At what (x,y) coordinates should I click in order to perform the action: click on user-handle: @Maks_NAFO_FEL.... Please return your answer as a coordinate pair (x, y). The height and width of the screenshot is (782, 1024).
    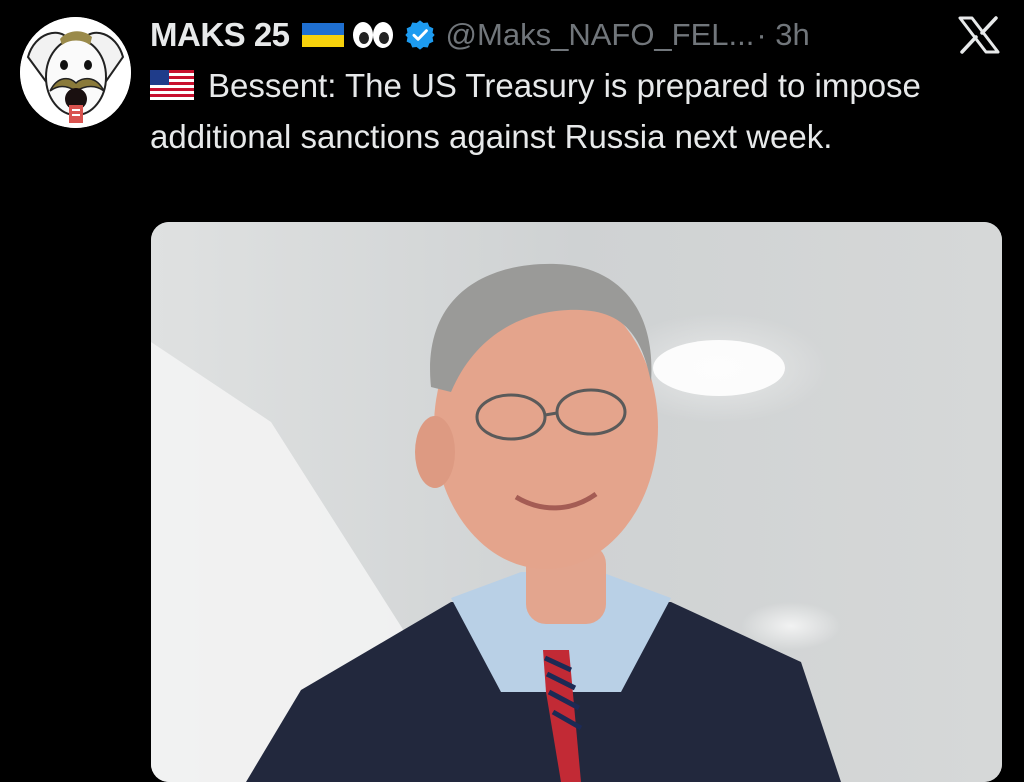
    Looking at the image, I should click on (600, 35).